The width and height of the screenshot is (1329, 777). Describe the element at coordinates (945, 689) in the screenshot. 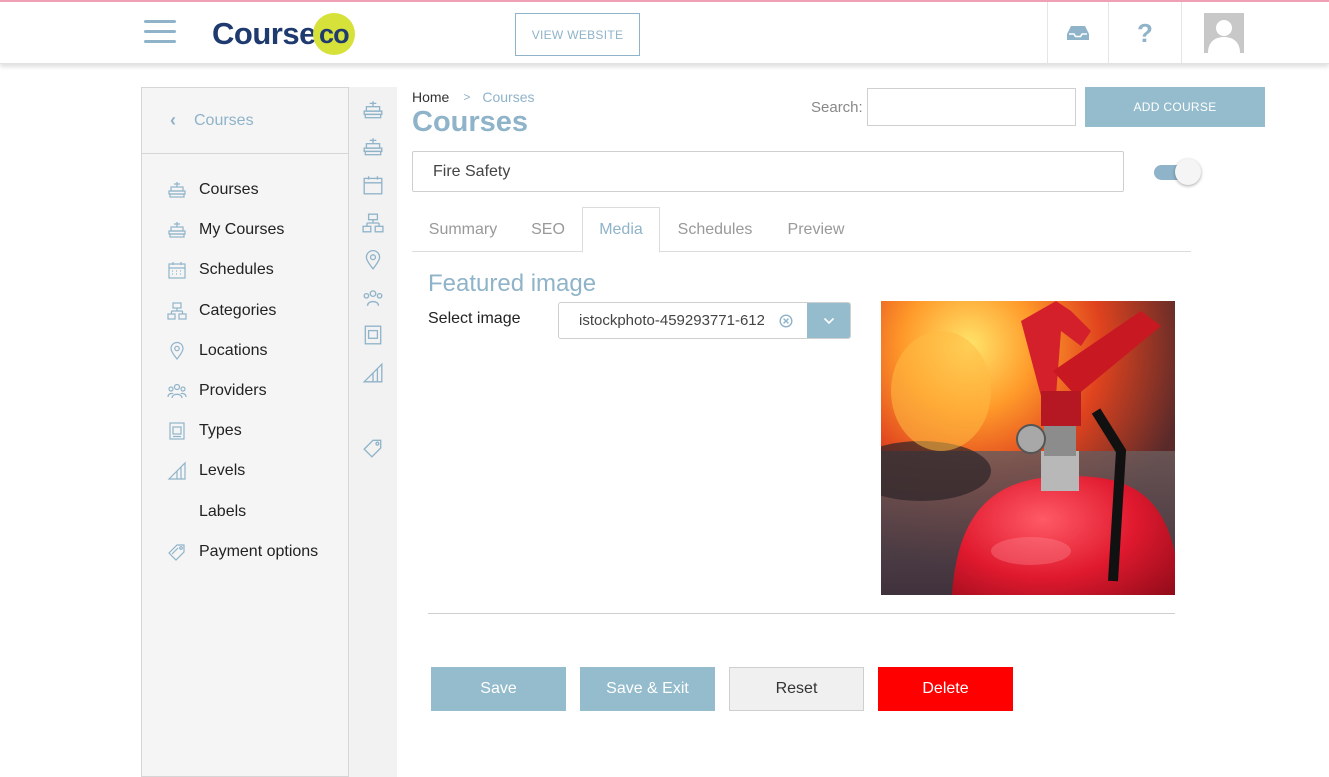

I see `delete-button: Delete` at that location.